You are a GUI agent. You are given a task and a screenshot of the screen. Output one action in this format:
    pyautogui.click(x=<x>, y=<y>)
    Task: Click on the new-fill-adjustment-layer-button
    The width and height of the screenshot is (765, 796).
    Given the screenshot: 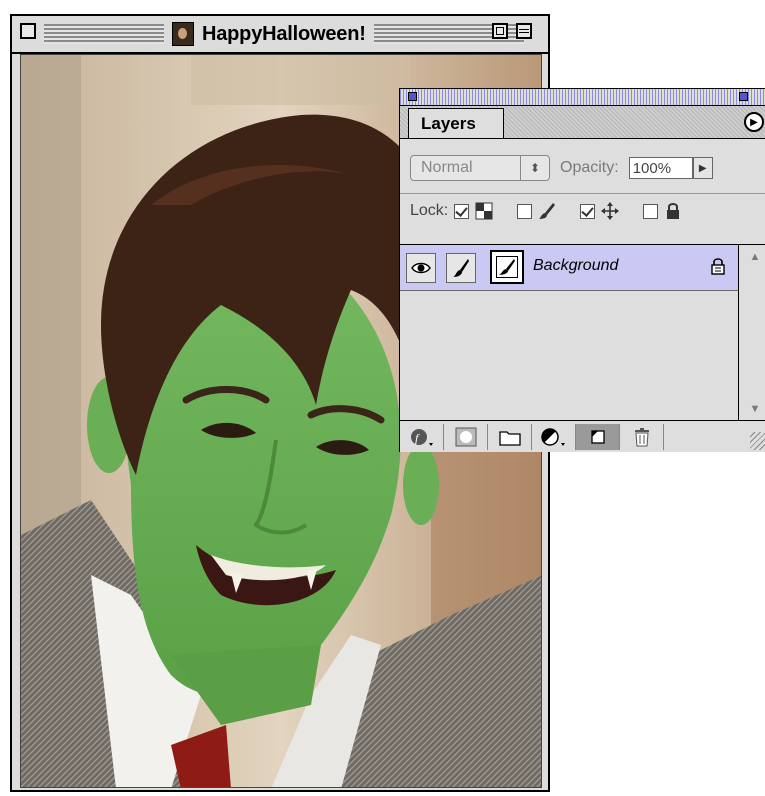 What is the action you would take?
    pyautogui.click(x=554, y=436)
    